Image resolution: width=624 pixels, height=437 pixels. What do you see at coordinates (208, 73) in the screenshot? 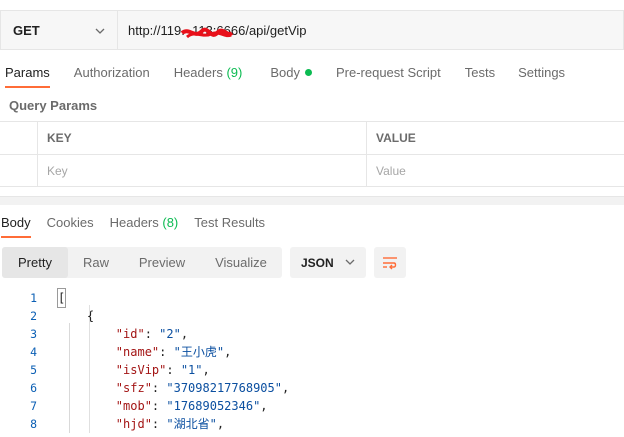
I see `tab-headers: Headers (9)` at bounding box center [208, 73].